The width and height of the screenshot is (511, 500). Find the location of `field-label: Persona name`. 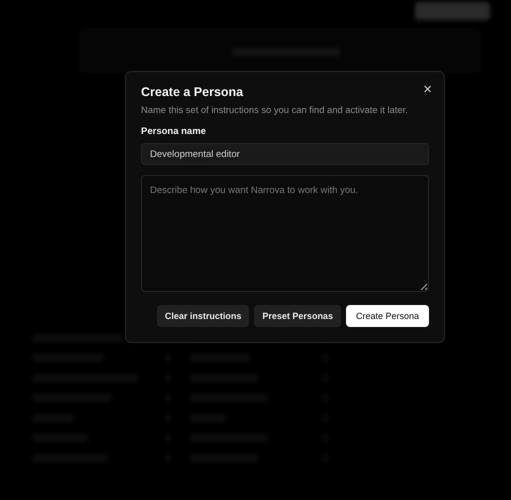

field-label: Persona name is located at coordinates (174, 131).